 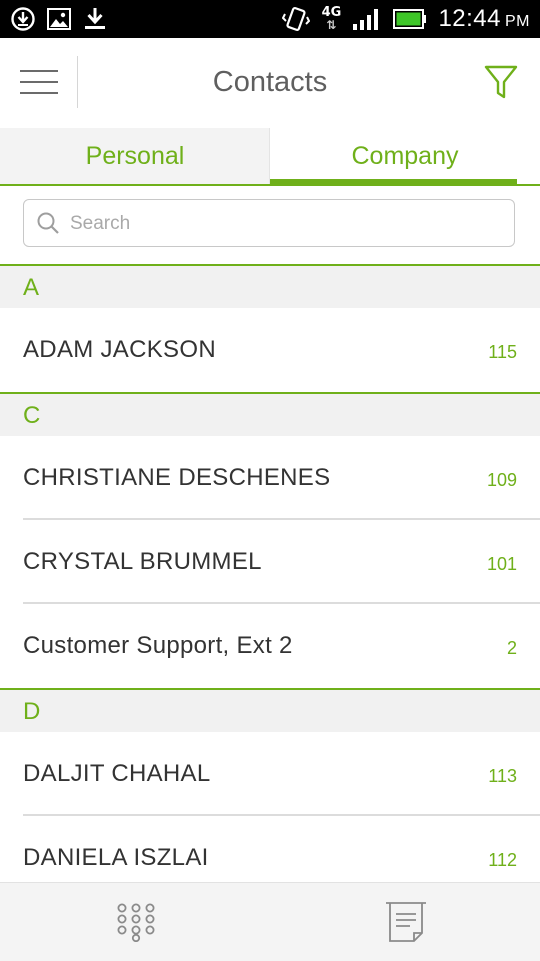 I want to click on search-input, so click(x=285, y=224).